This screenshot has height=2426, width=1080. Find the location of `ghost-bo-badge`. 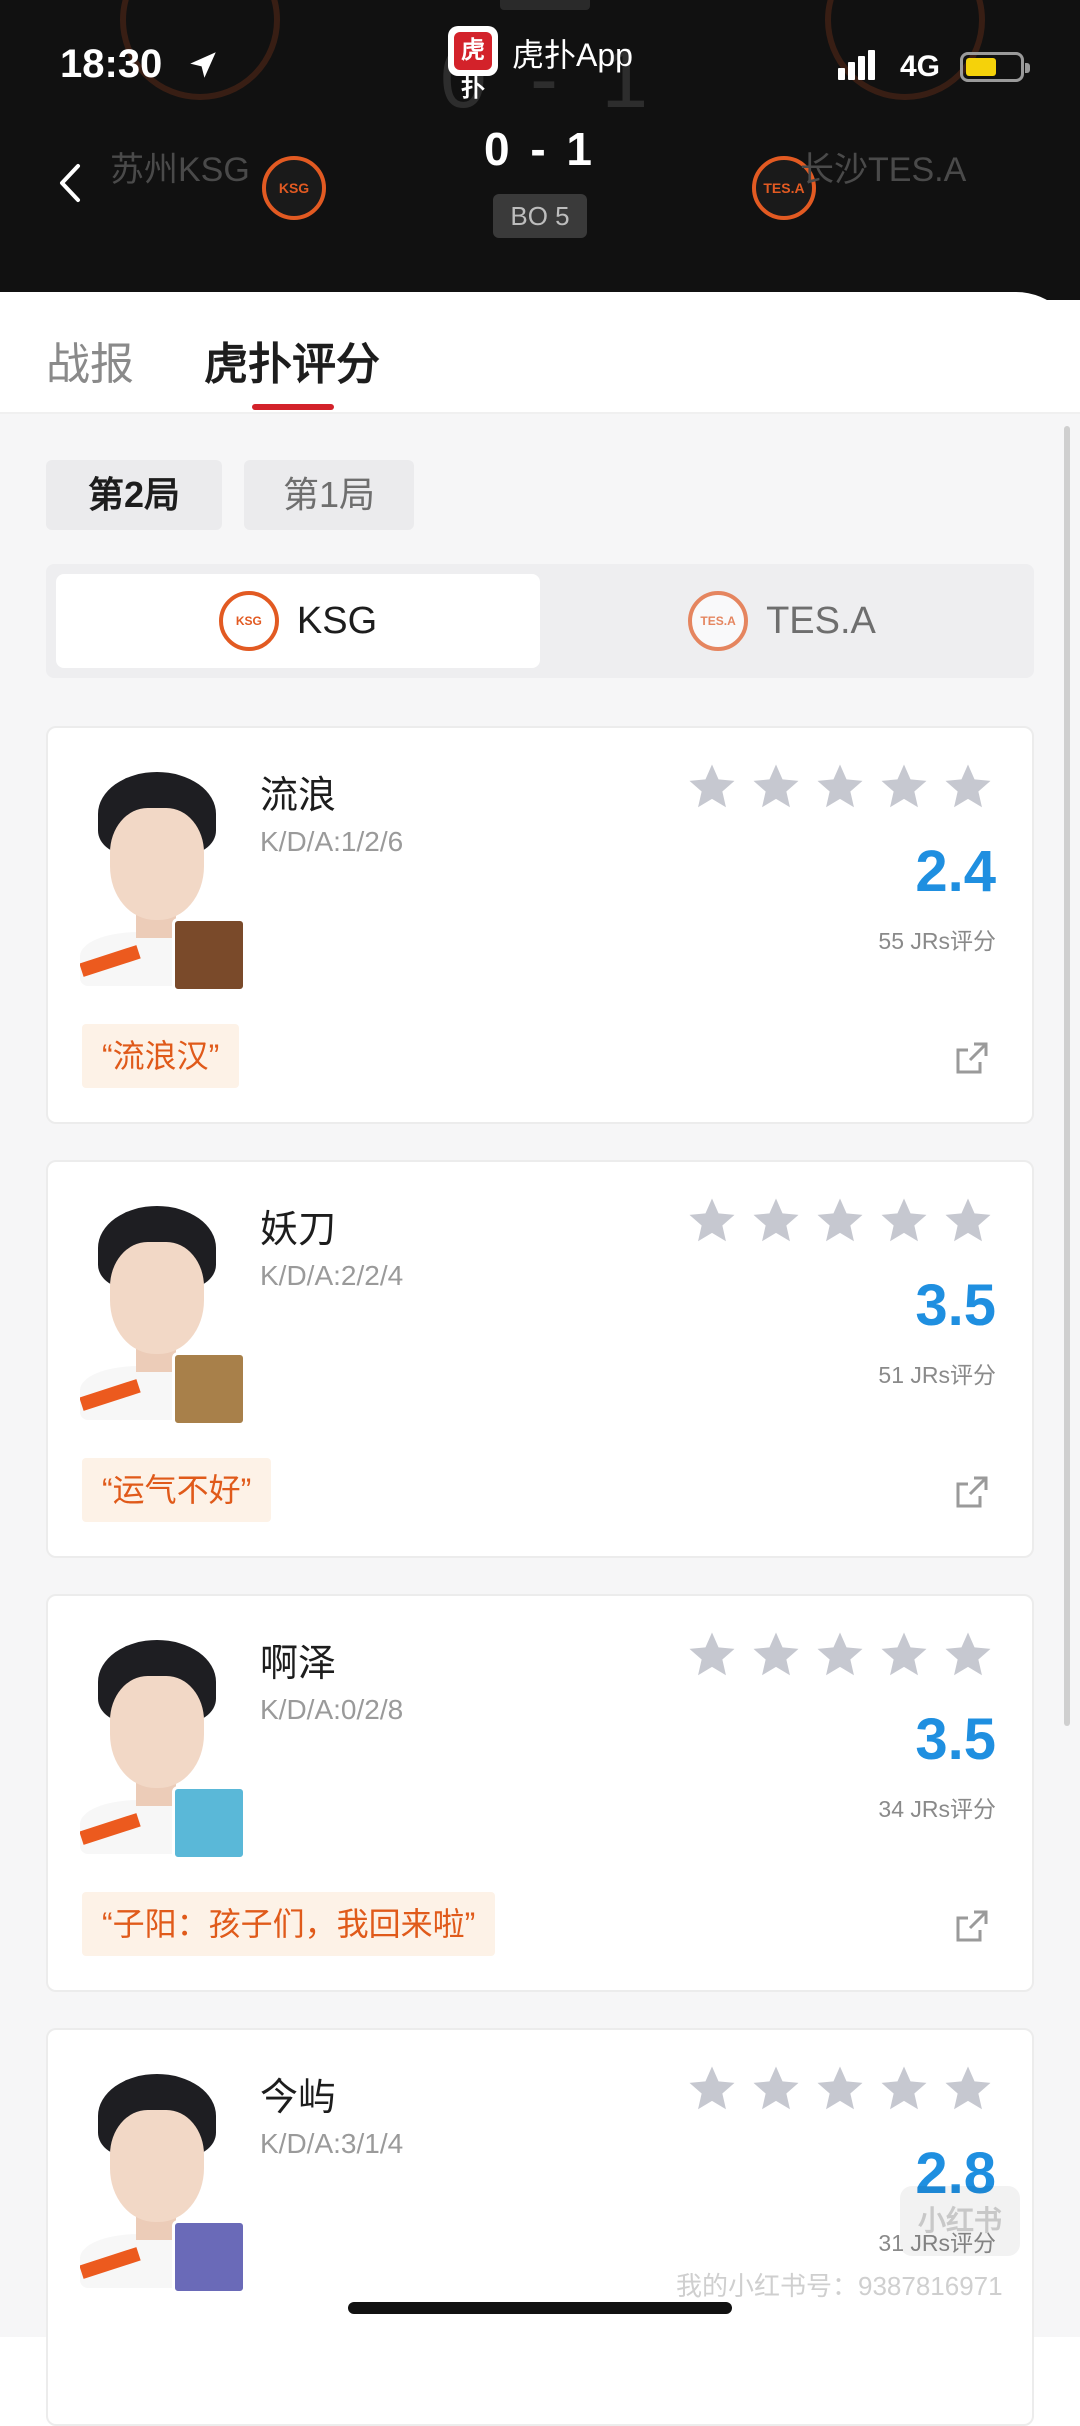

ghost-bo-badge is located at coordinates (545, 5).